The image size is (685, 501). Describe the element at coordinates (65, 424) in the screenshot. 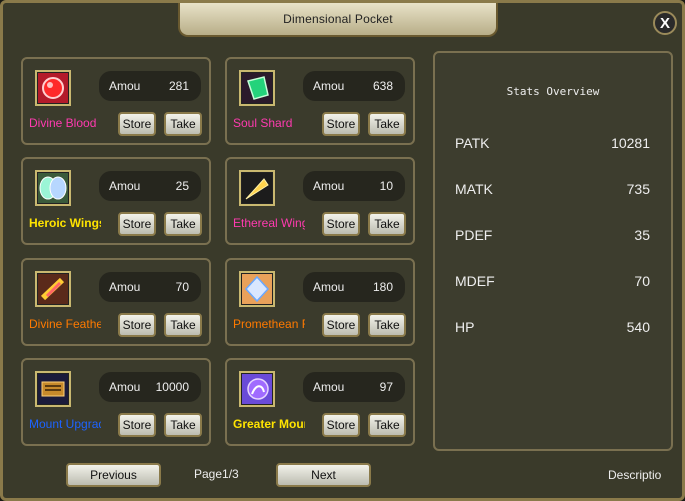

I see `item-name: Mount Upgrad` at that location.